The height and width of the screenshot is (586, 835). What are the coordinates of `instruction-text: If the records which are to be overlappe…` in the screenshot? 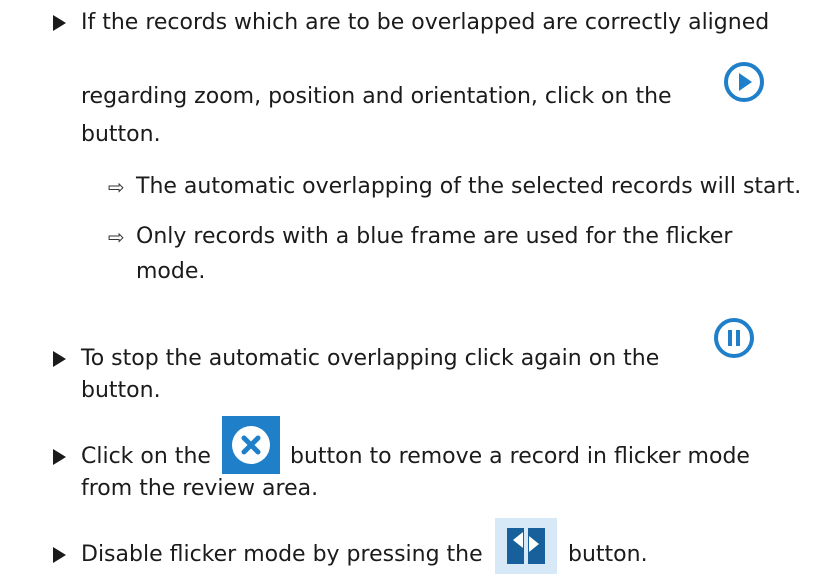 It's located at (425, 22).